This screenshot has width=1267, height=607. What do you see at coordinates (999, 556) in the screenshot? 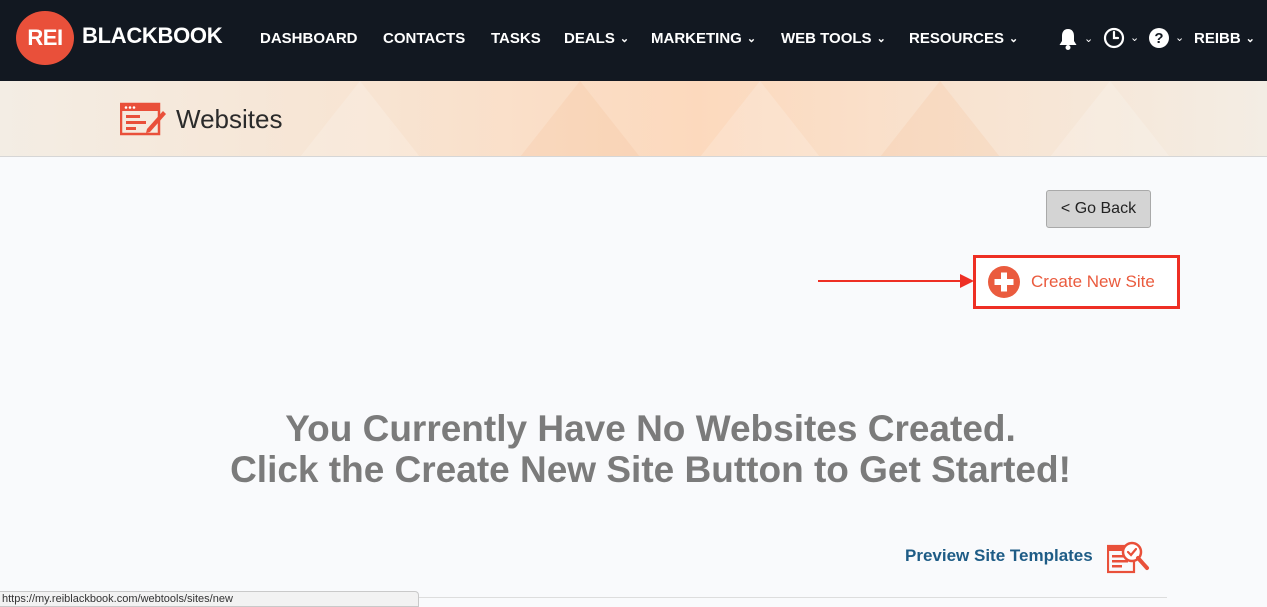
I see `preview-site-templates-link: Preview Site Templates` at bounding box center [999, 556].